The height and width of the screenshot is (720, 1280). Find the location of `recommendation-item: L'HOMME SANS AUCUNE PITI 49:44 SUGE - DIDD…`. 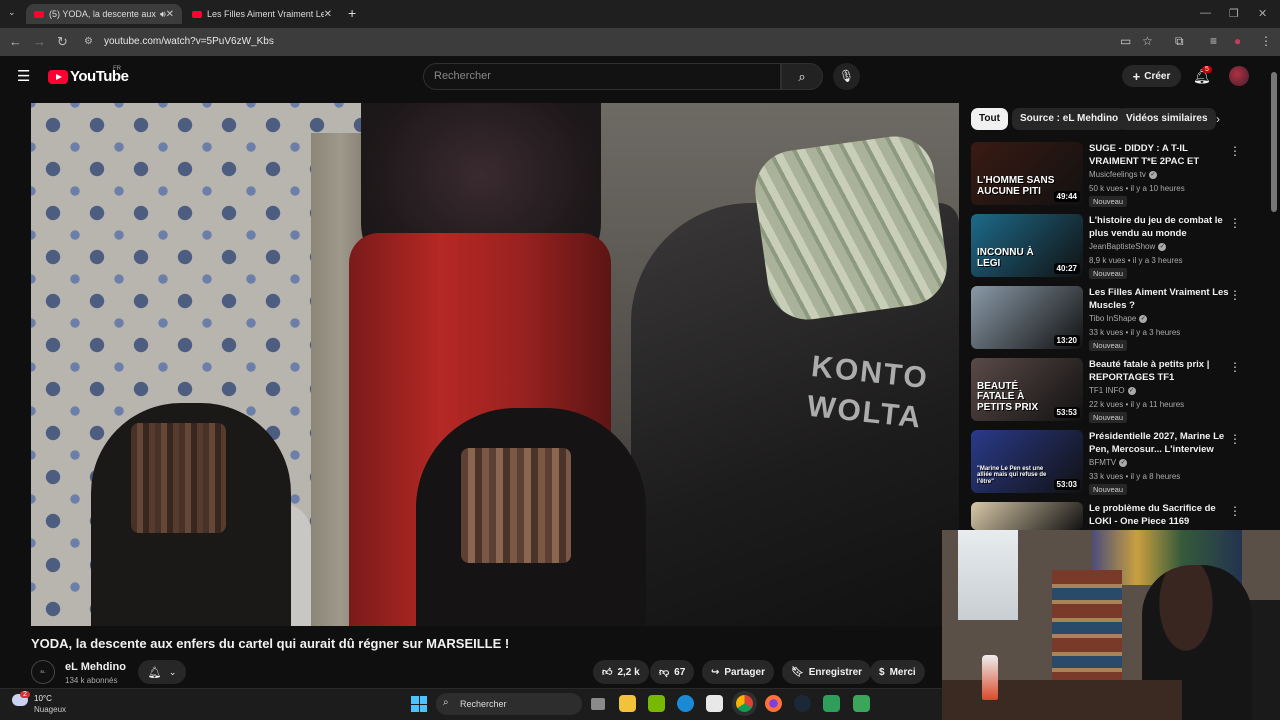

recommendation-item: L'HOMME SANS AUCUNE PITI 49:44 SUGE - DIDD… is located at coordinates (1111, 175).